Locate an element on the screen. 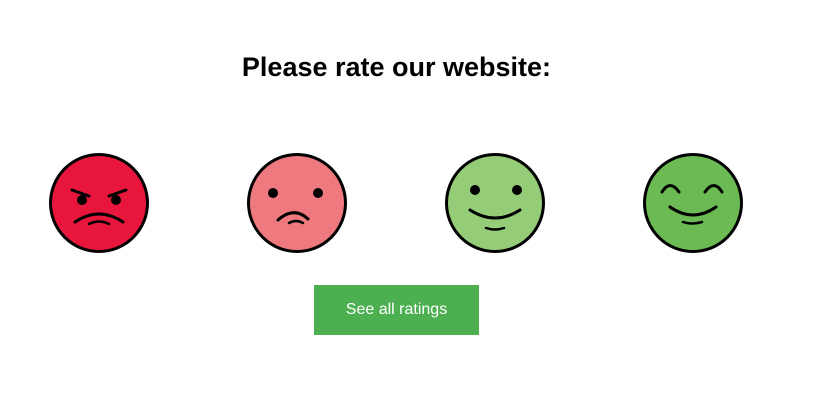 Image resolution: width=813 pixels, height=411 pixels. happy-face-icon is located at coordinates (693, 203).